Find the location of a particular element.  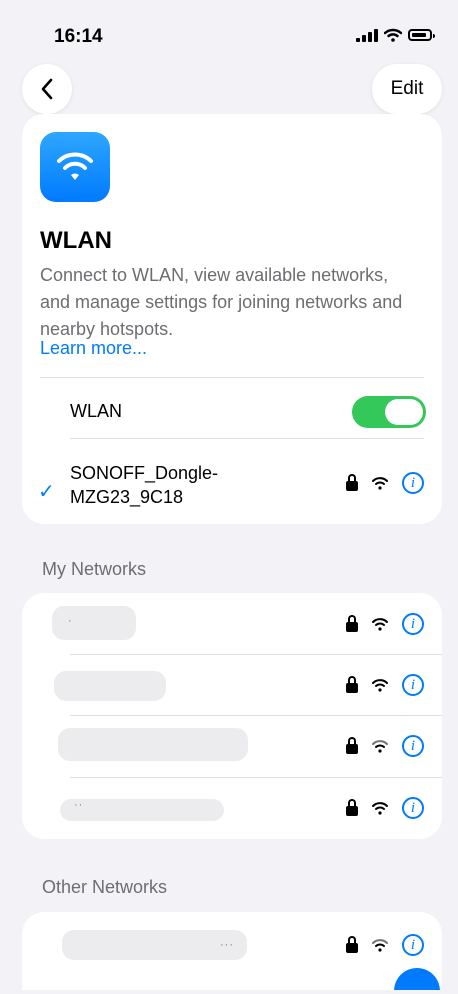

wlan-toggle-label: WLAN is located at coordinates (96, 411).